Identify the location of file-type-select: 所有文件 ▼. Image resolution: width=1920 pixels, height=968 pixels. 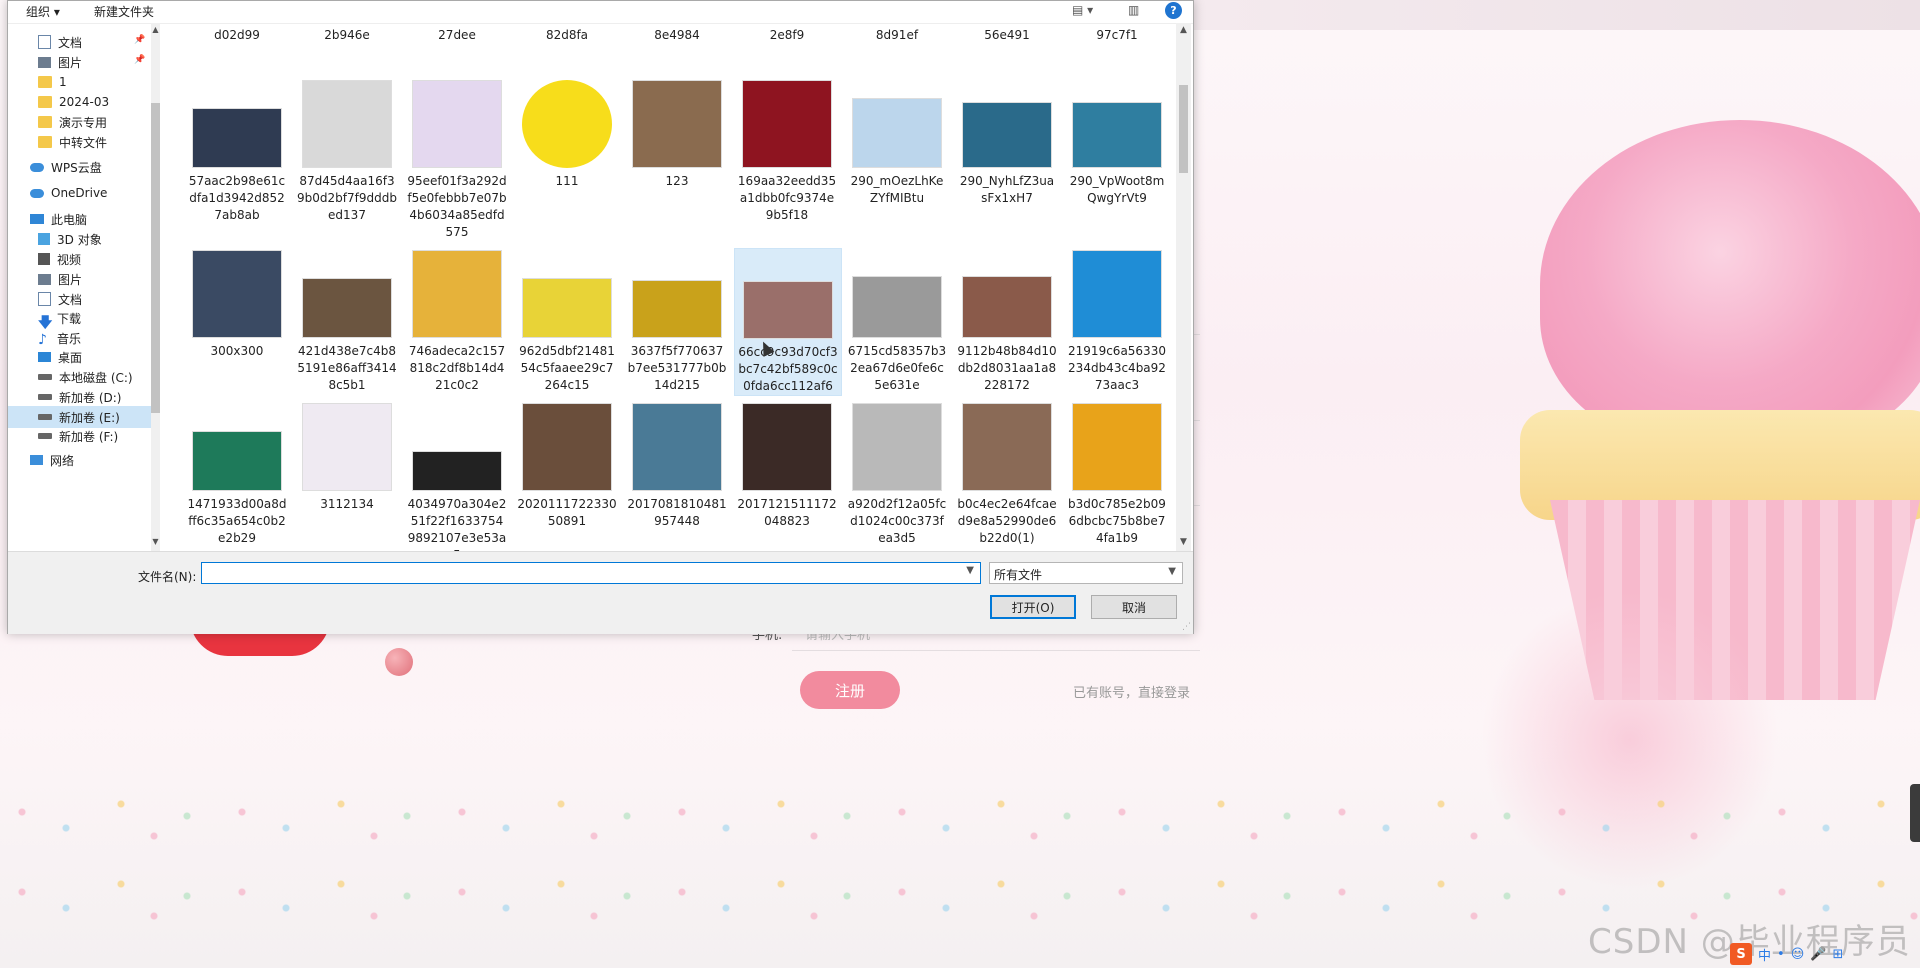
(1086, 573).